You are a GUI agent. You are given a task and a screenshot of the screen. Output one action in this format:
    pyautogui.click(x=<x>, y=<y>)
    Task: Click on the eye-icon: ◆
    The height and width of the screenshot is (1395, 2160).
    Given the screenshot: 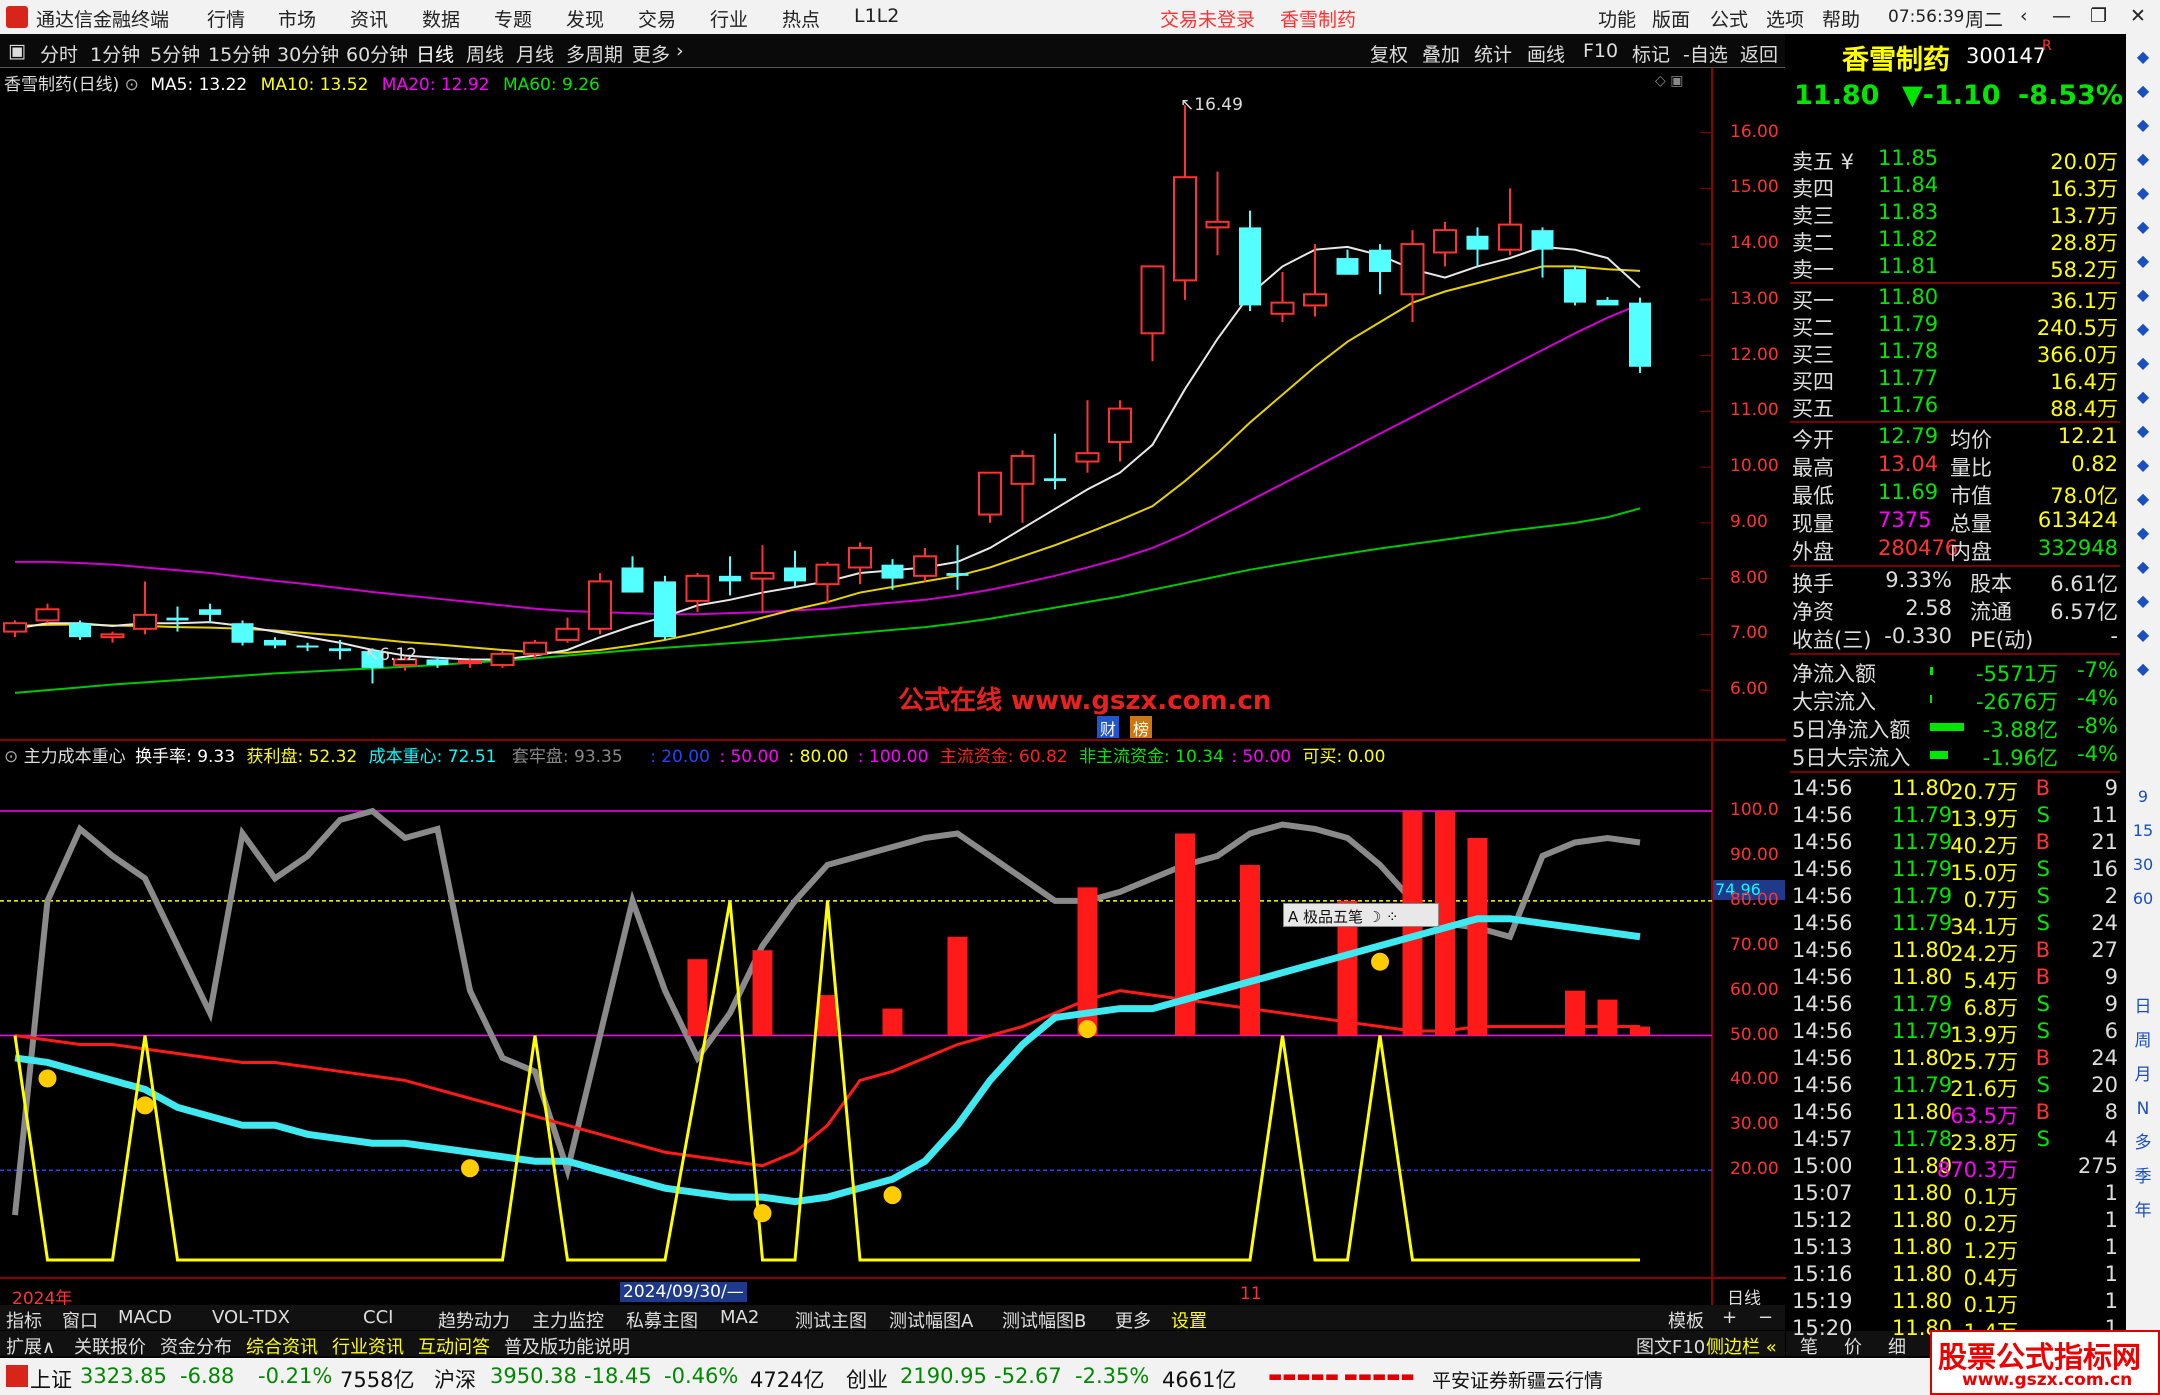 What is the action you would take?
    pyautogui.click(x=2143, y=499)
    